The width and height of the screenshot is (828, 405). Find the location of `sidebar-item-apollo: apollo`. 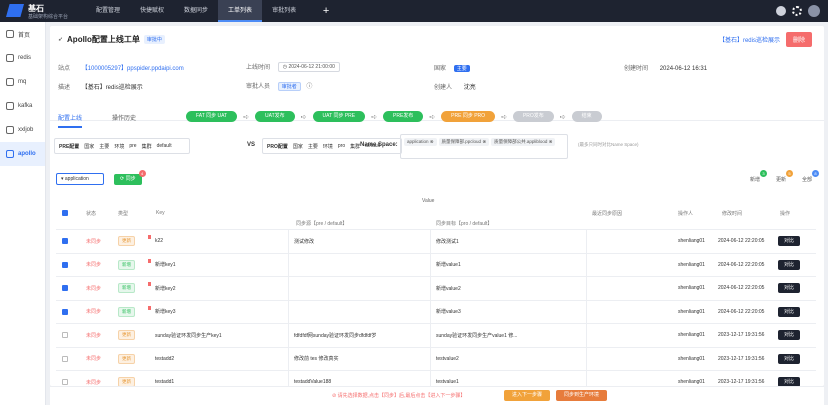

sidebar-item-apollo: apollo is located at coordinates (22, 154).